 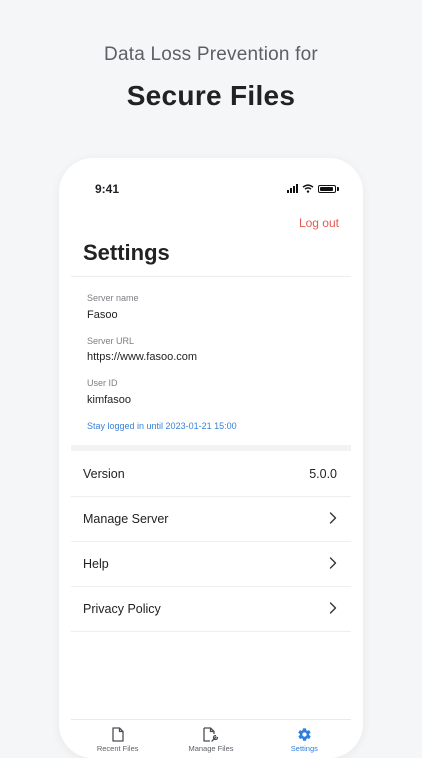 I want to click on server-name-label: Server name, so click(x=113, y=298).